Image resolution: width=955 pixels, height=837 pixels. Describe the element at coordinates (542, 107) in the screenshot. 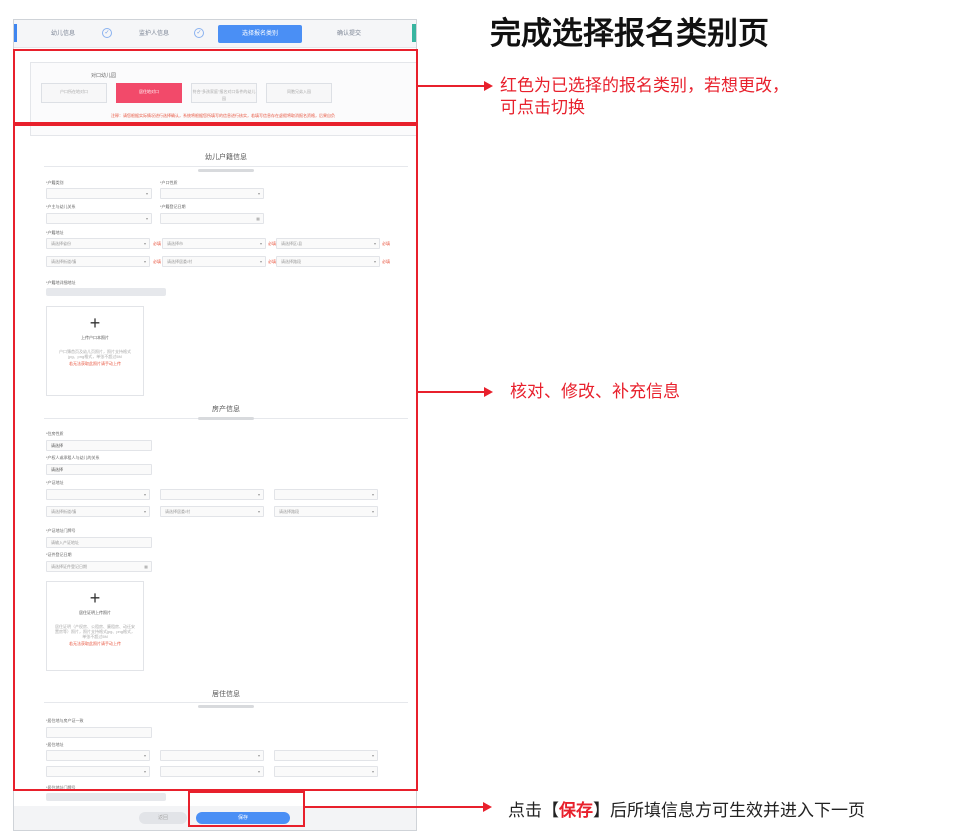

I see `annotation-category-line2: 可点击切换` at that location.